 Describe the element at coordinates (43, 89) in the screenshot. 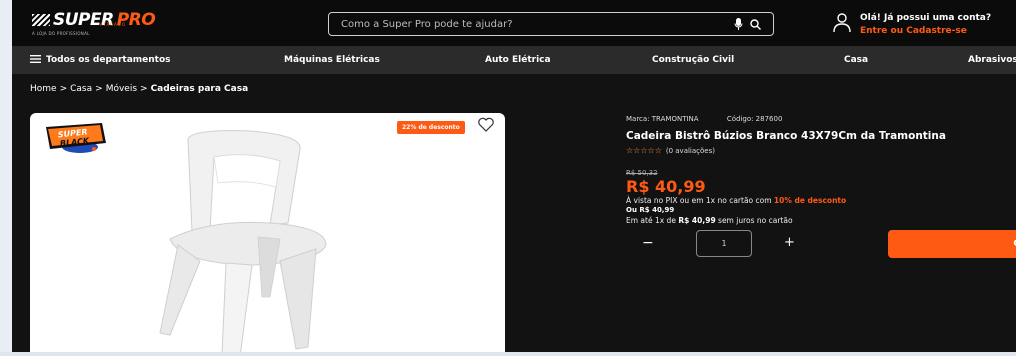

I see `breadcrumb-home: Home` at that location.